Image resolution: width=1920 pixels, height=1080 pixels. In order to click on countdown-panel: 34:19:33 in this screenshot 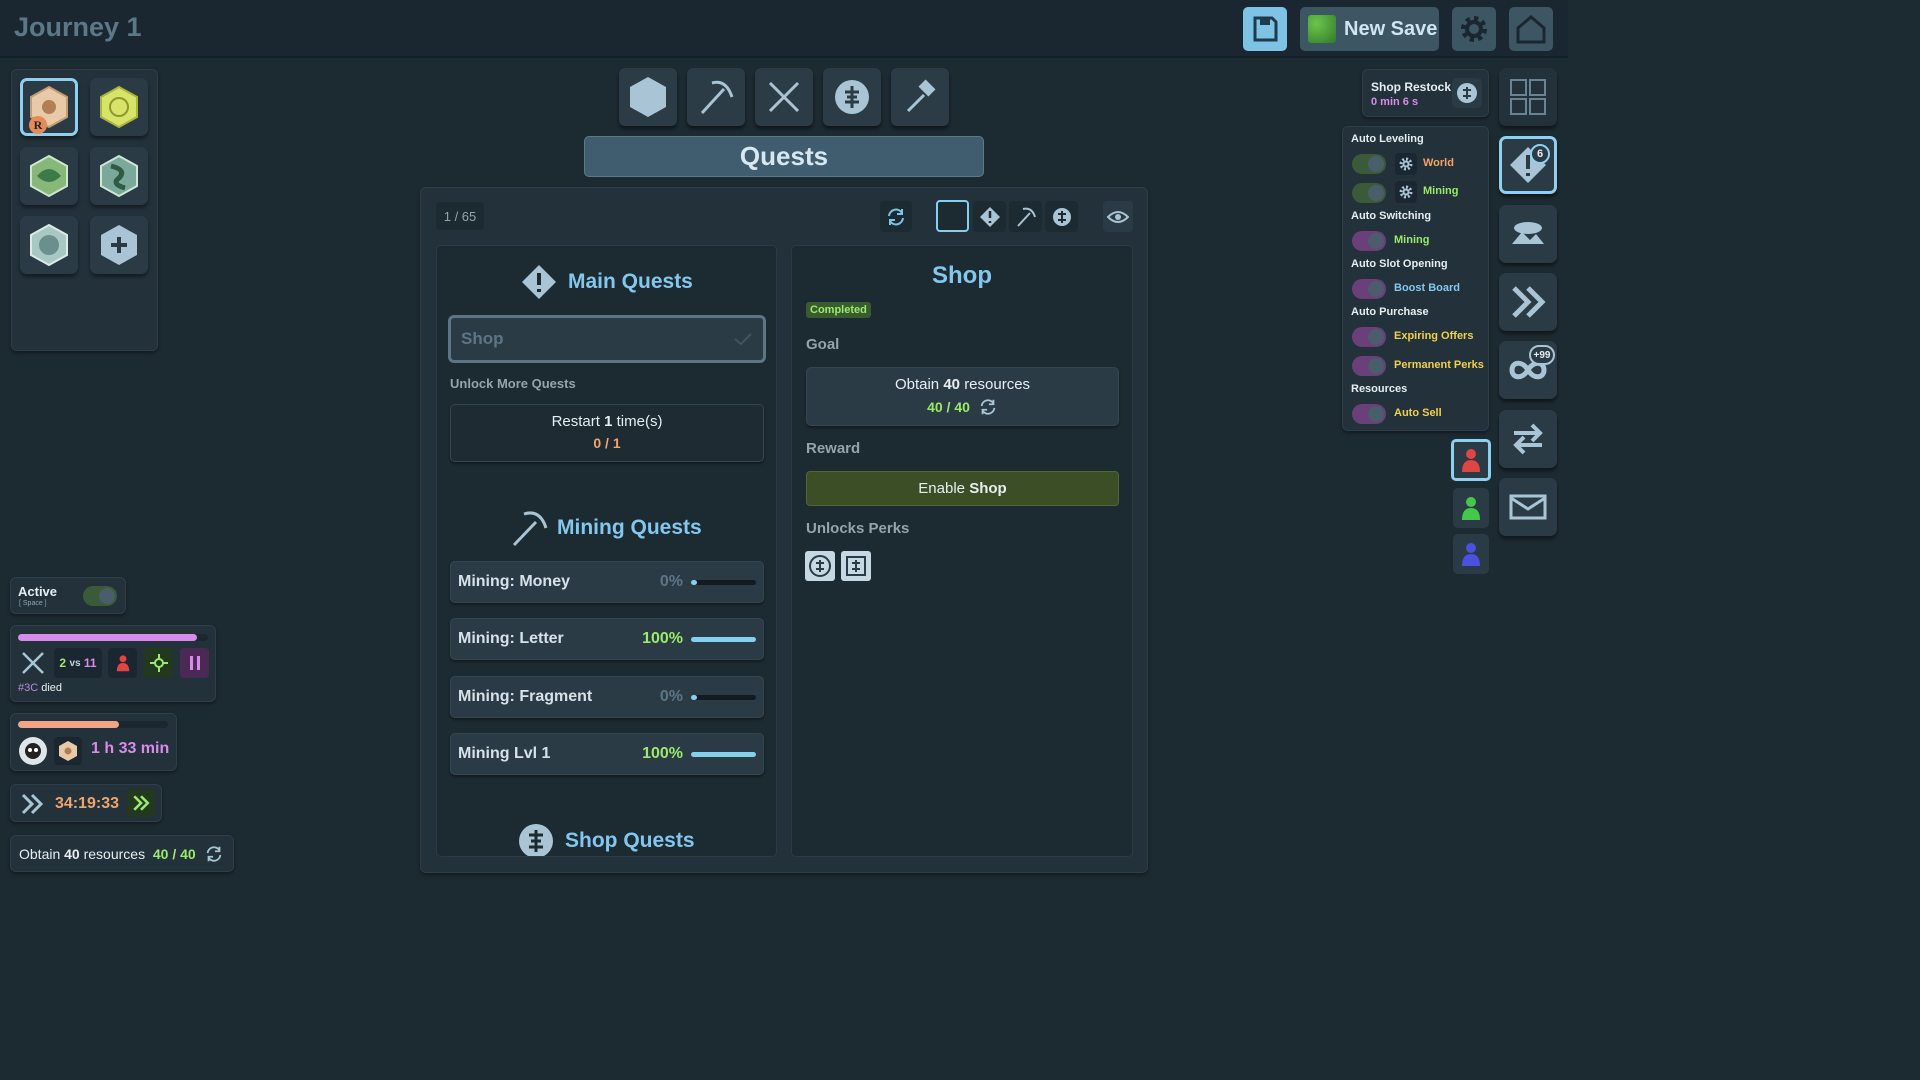, I will do `click(86, 803)`.